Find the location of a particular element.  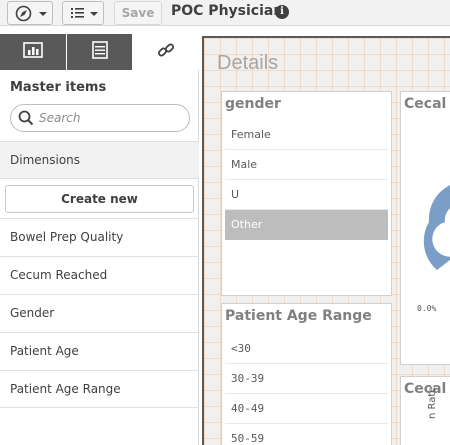

donut-data-label: 0.0% is located at coordinates (427, 308).